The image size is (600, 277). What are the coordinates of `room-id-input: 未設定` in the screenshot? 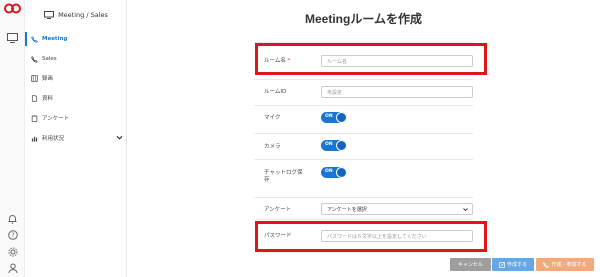 It's located at (397, 92).